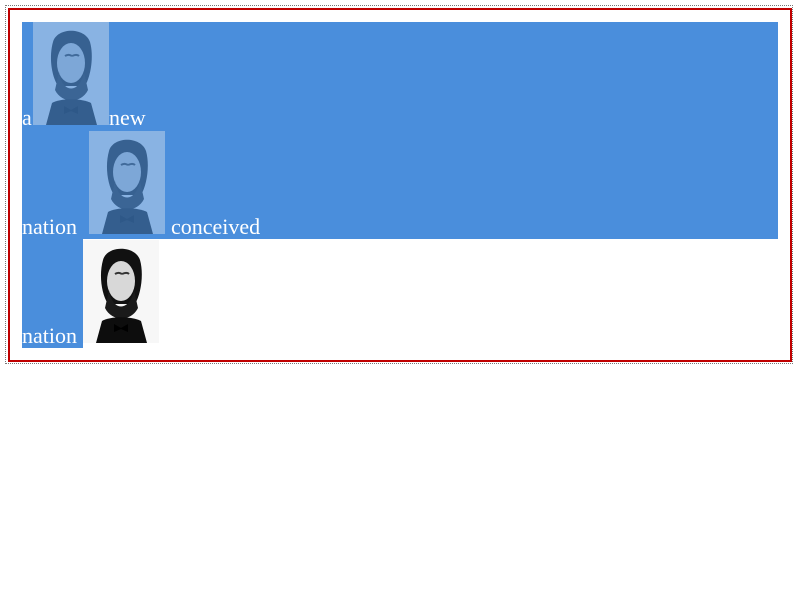  Describe the element at coordinates (216, 226) in the screenshot. I see `text-word-conceived: conceived` at that location.